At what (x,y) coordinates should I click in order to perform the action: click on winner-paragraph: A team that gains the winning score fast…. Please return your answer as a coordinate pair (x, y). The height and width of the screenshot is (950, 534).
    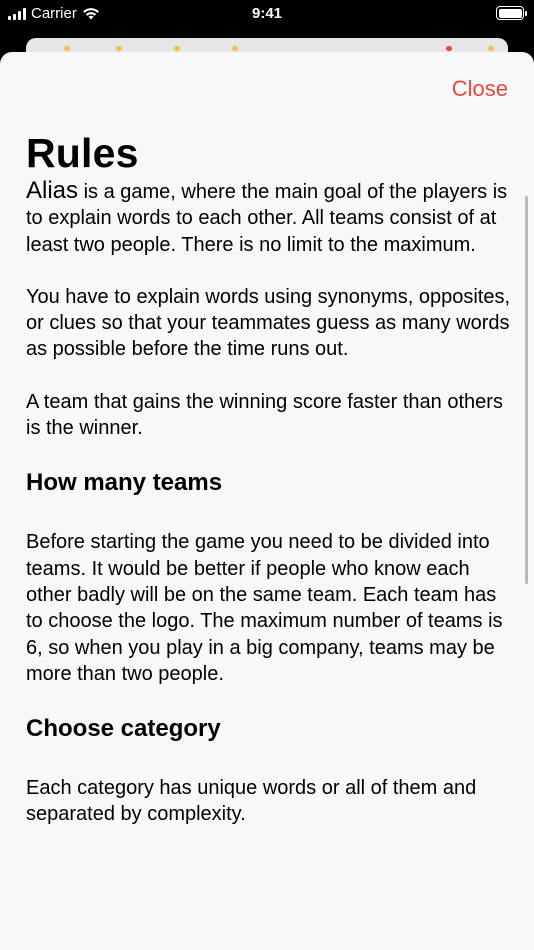
    Looking at the image, I should click on (264, 415).